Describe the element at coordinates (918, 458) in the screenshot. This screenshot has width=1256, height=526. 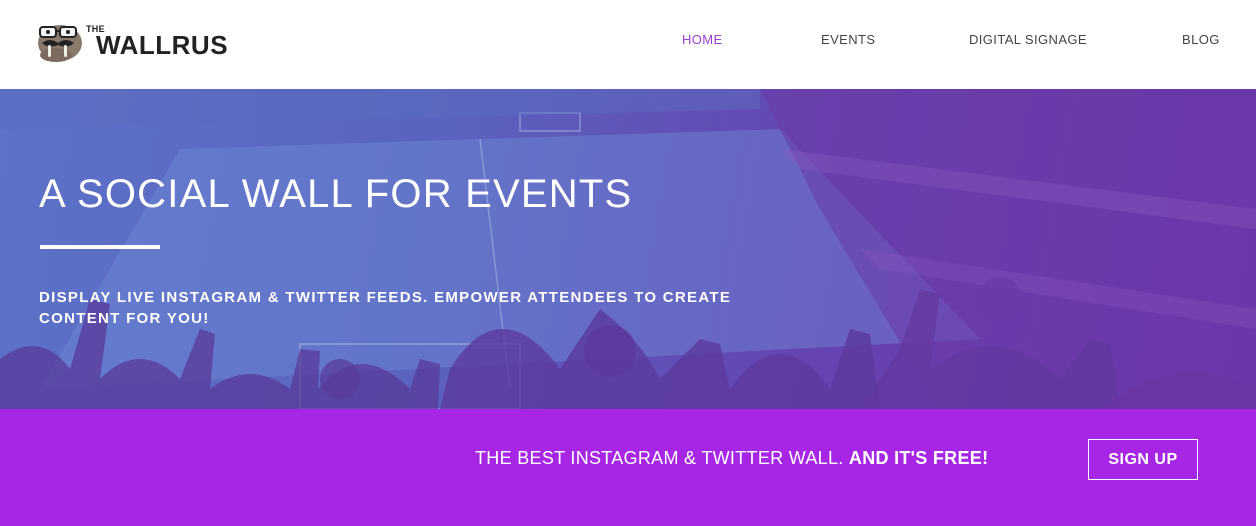
I see `cta-text-bold: AND IT'S FREE!` at that location.